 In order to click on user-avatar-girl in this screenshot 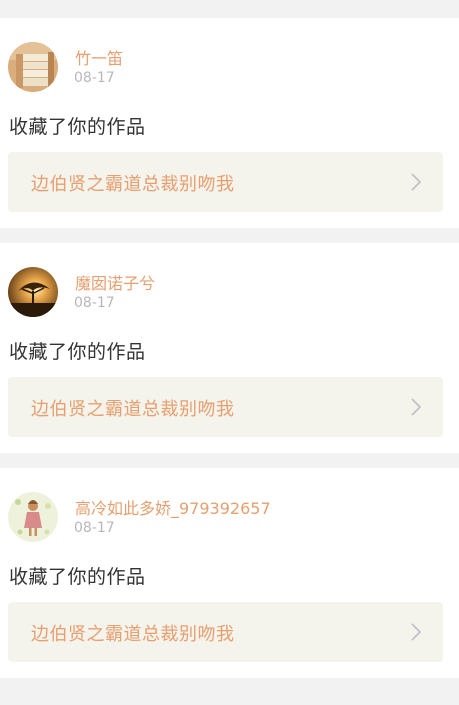, I will do `click(33, 517)`.